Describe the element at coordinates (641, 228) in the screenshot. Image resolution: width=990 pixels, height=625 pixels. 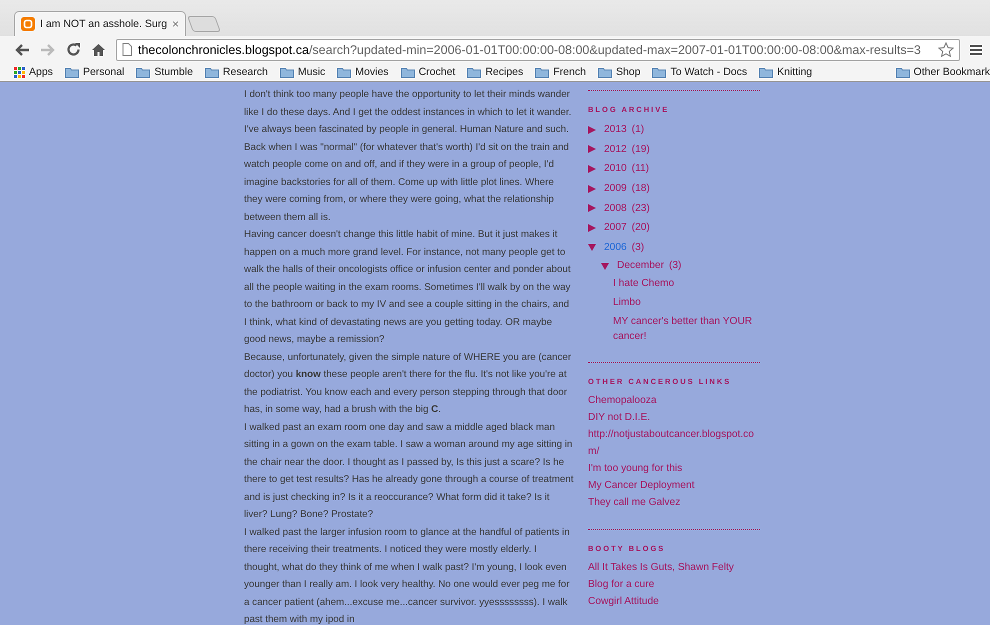
I see `post-count: (20)` at that location.